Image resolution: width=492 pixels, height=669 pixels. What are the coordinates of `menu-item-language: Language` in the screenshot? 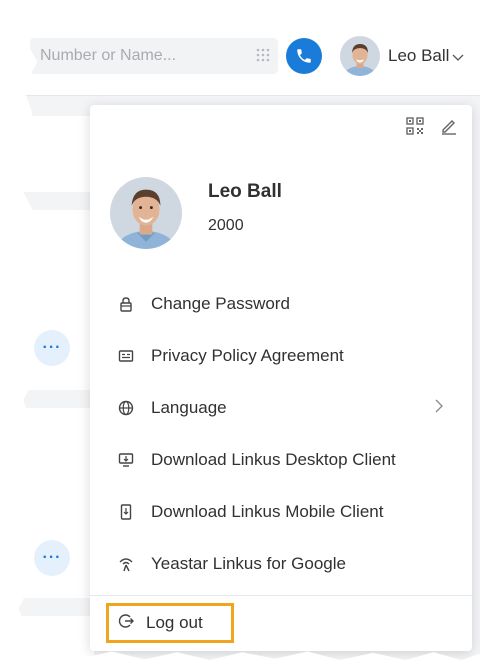 It's located at (281, 408).